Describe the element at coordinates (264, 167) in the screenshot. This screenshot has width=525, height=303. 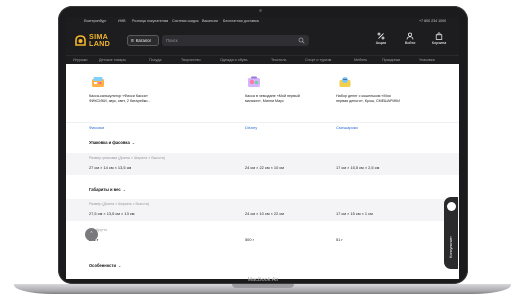
I see `table-cell: 24 см × 22 см × 10 см` at that location.